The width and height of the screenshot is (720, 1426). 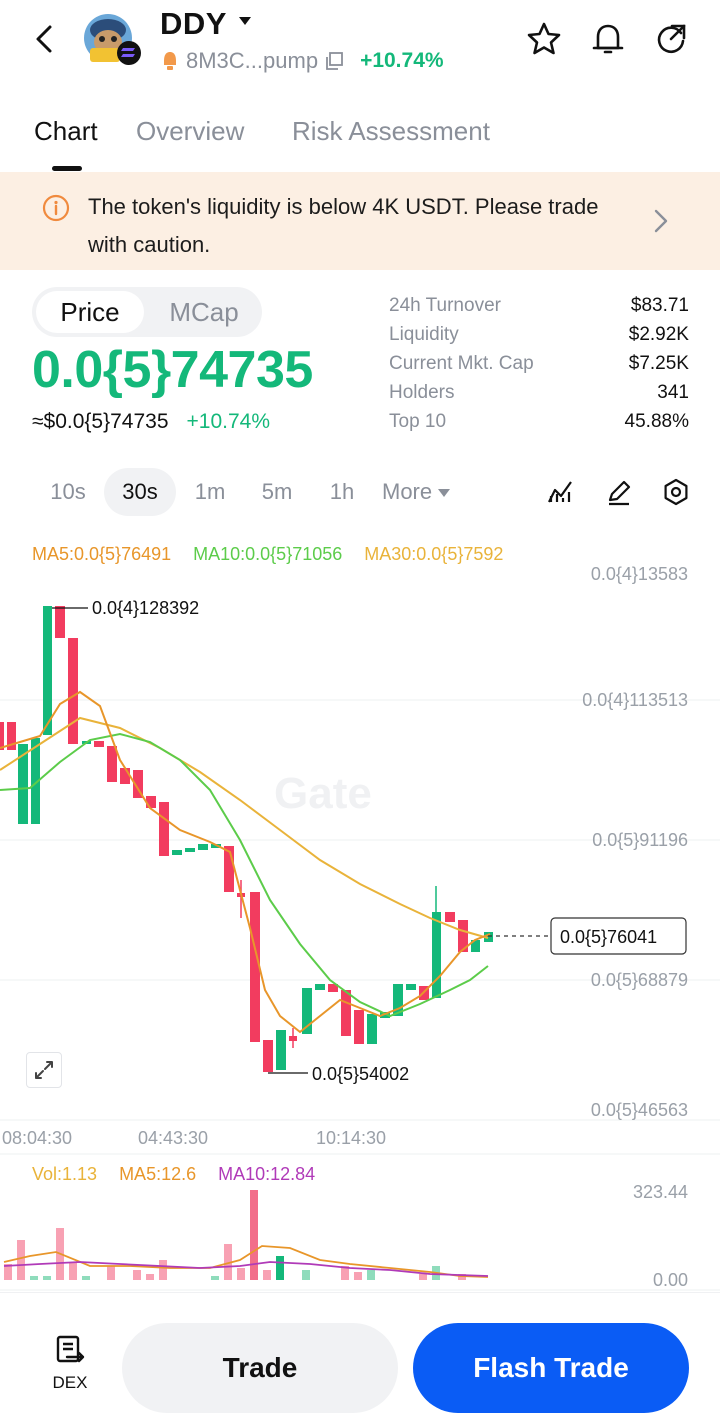 I want to click on trade-button: Trade, so click(x=260, y=1368).